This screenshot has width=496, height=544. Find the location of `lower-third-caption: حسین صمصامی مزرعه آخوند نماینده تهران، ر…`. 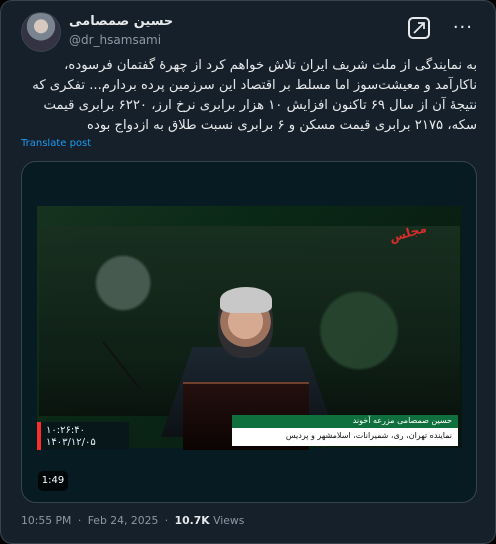

lower-third-caption: حسین صمصامی مزرعه آخوند نماینده تهران، ر… is located at coordinates (345, 430).